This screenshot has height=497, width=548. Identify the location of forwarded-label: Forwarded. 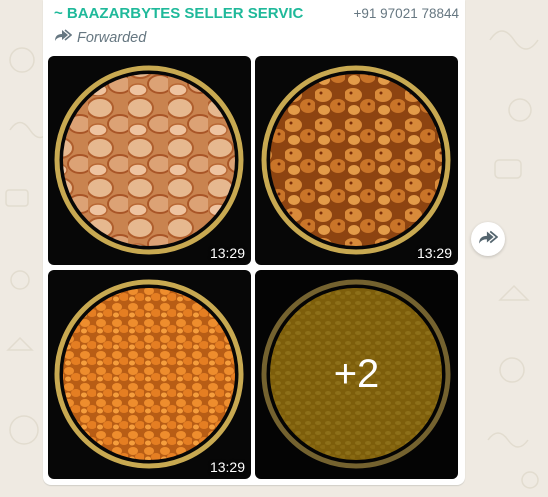
(112, 37).